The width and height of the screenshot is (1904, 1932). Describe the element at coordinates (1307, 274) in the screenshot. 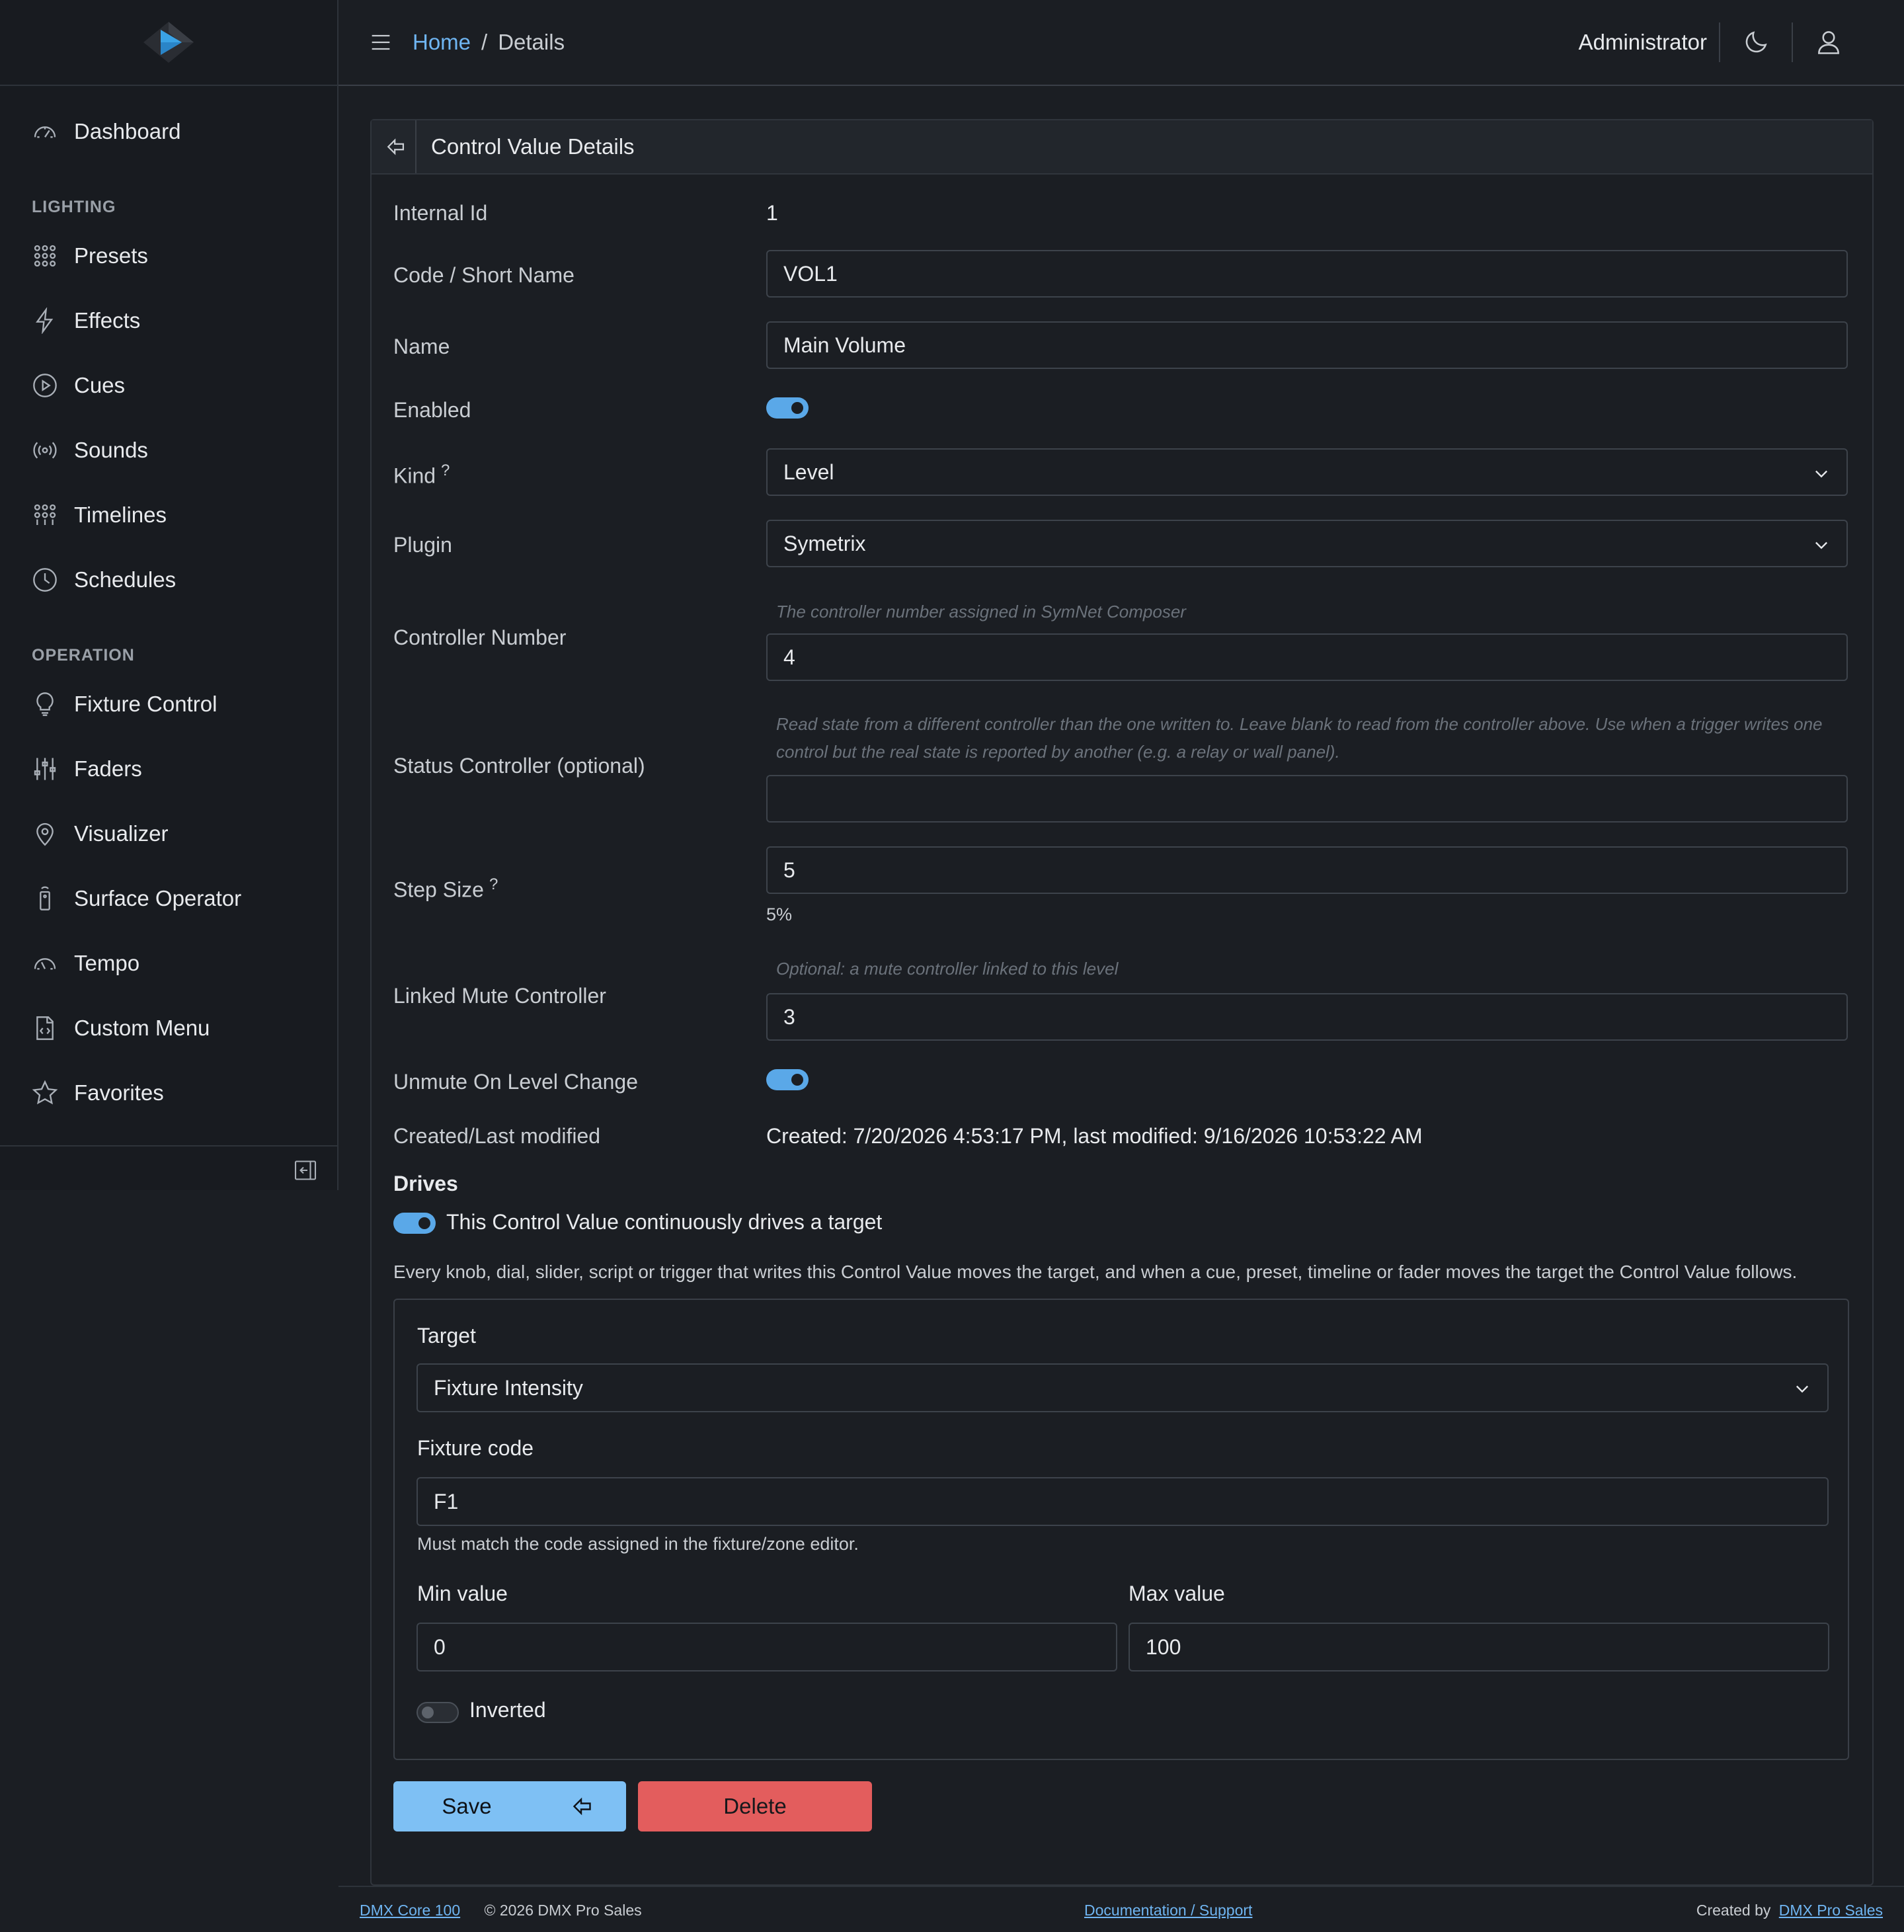

I see `code-input: VOL1` at that location.